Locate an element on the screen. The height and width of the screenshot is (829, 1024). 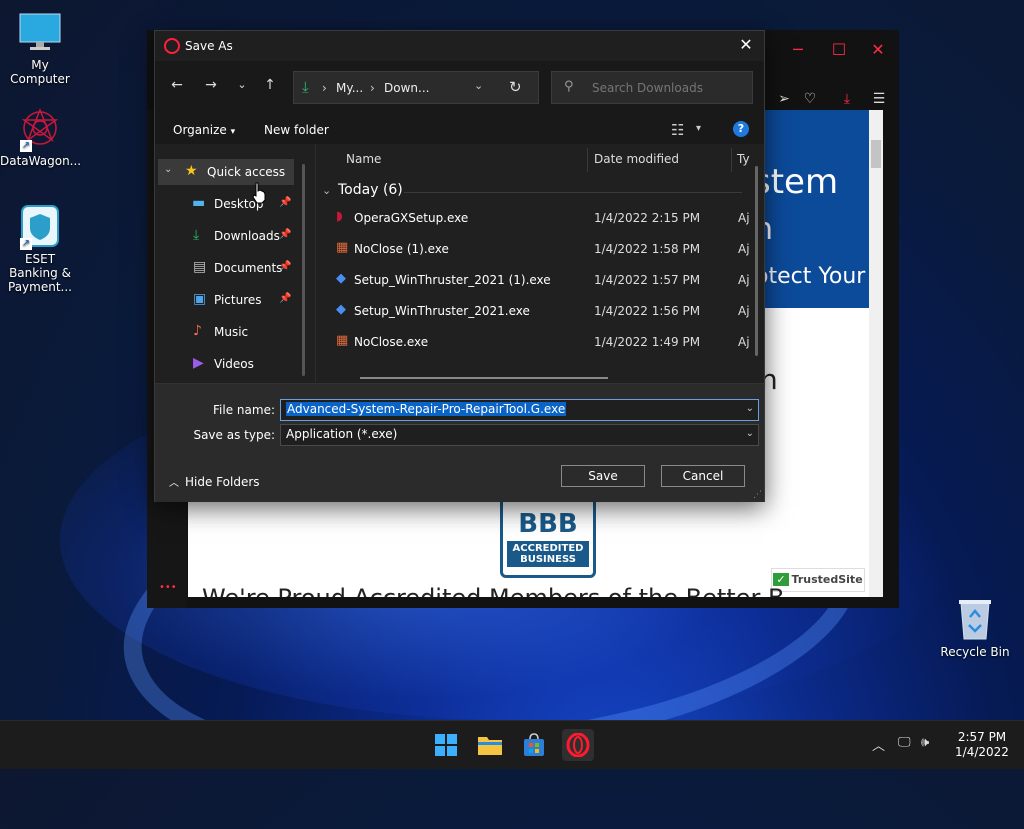
microsoft-store-icon is located at coordinates (534, 745).